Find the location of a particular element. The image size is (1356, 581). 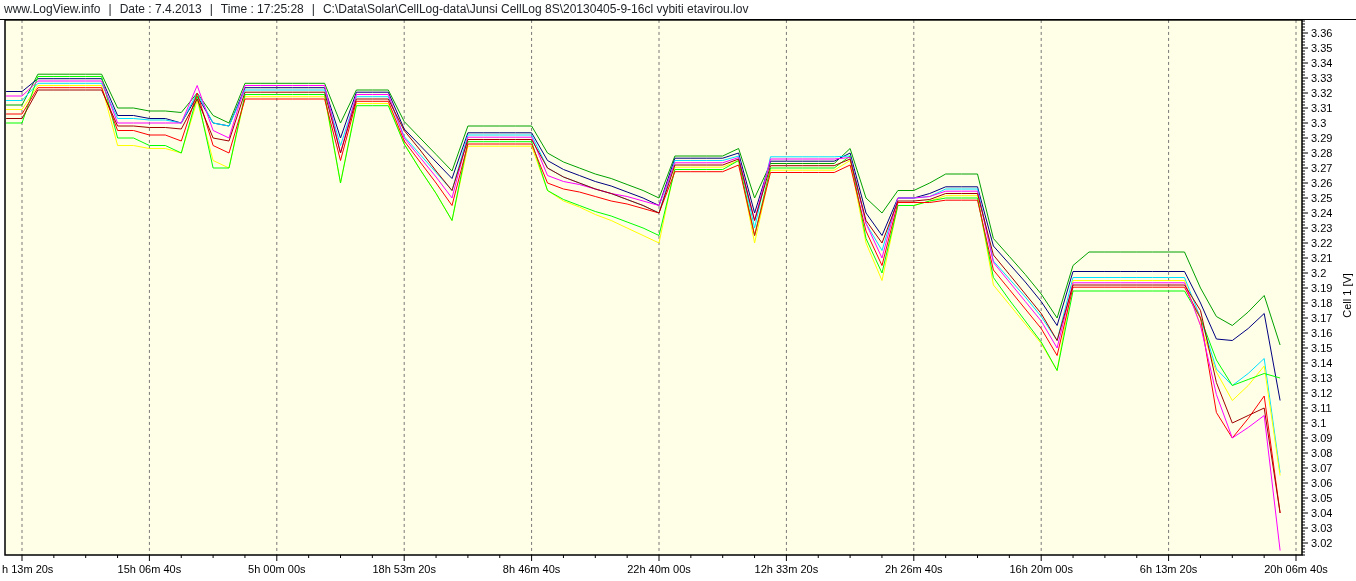

axis-label: 20h 06m 40s is located at coordinates (1296, 569).